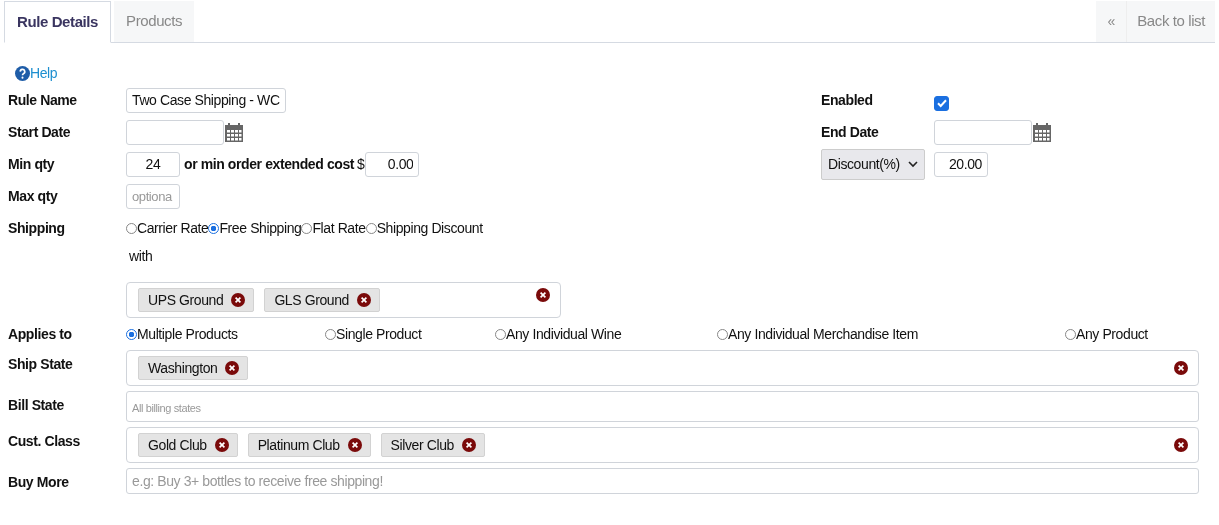 Image resolution: width=1219 pixels, height=525 pixels. Describe the element at coordinates (186, 300) in the screenshot. I see `tag-label: UPS Ground` at that location.